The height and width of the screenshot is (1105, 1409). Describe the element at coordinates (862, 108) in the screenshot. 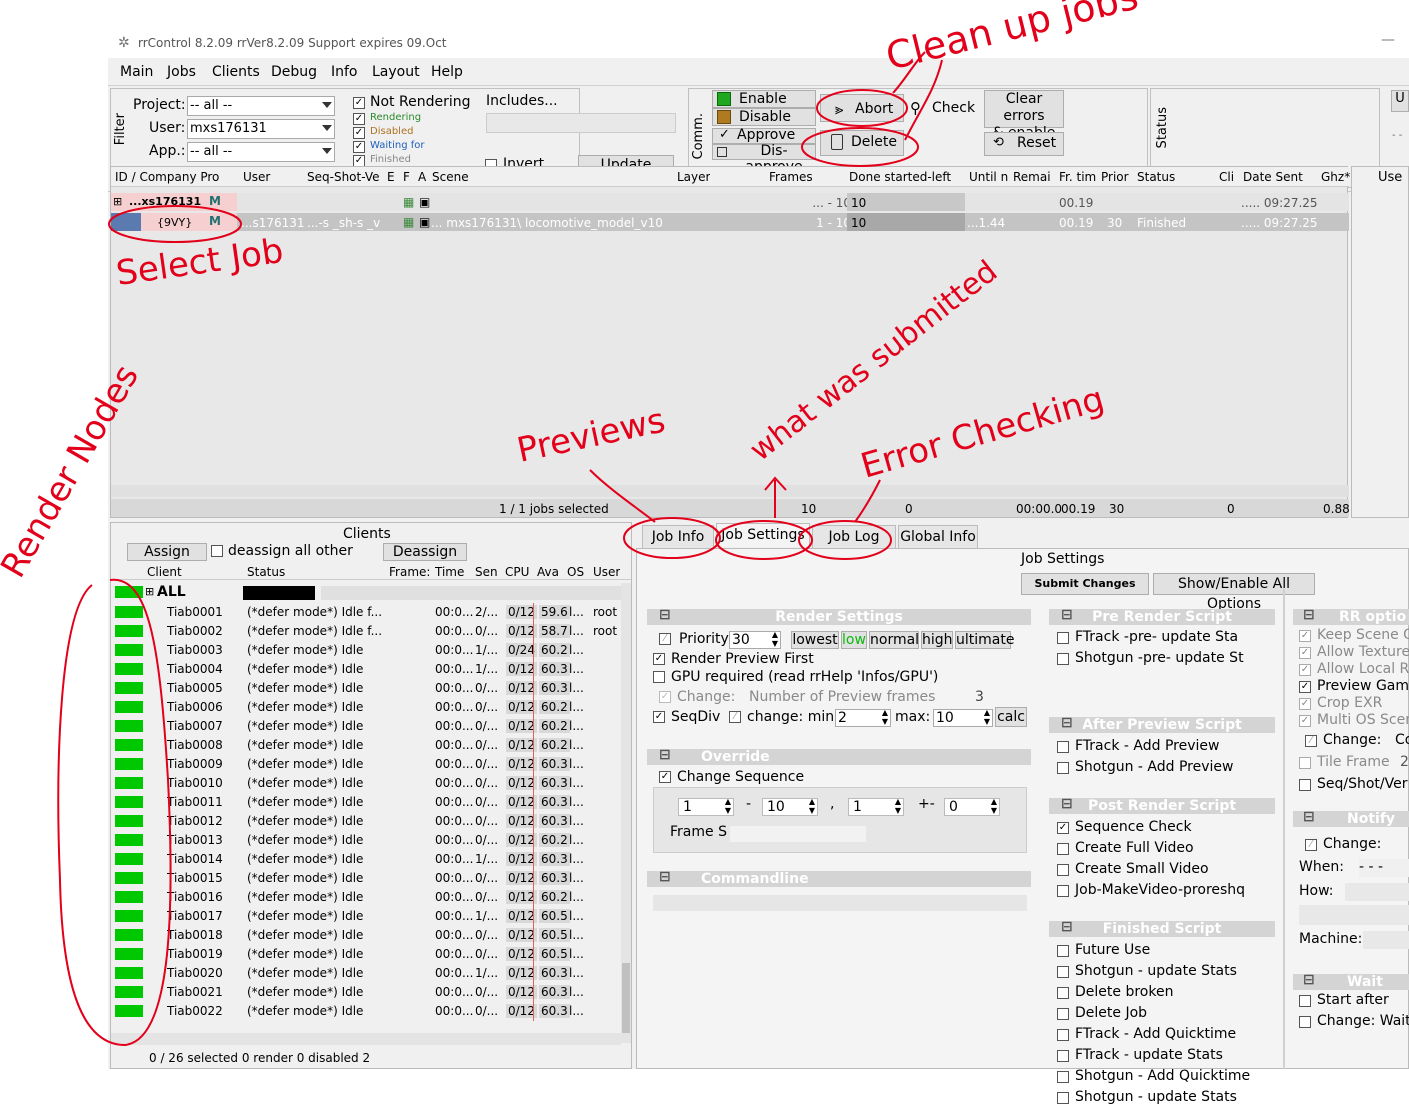

I see `abort-circle` at that location.